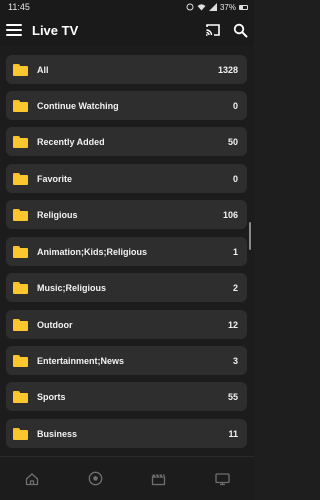 The height and width of the screenshot is (500, 320). What do you see at coordinates (240, 30) in the screenshot?
I see `search-icon` at bounding box center [240, 30].